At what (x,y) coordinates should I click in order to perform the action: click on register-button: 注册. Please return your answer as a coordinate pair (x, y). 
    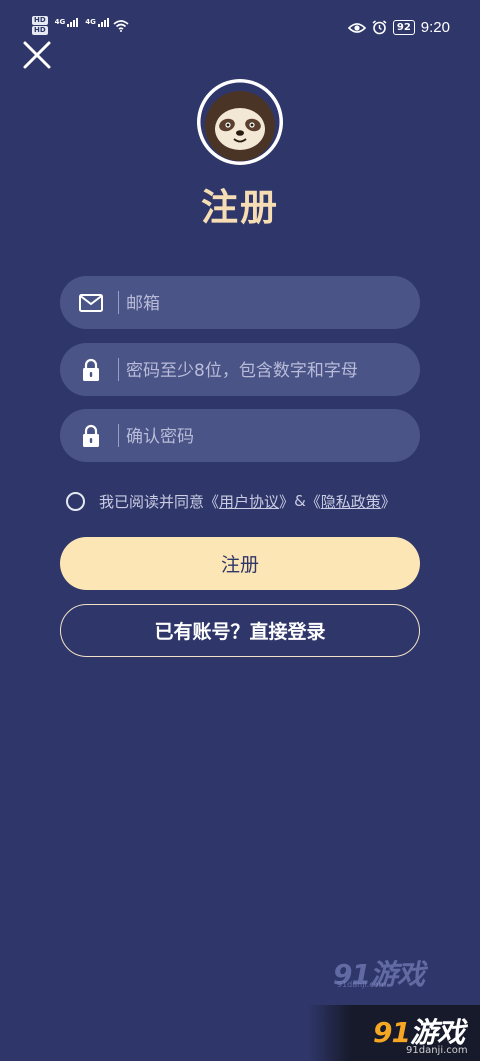
    Looking at the image, I should click on (240, 563).